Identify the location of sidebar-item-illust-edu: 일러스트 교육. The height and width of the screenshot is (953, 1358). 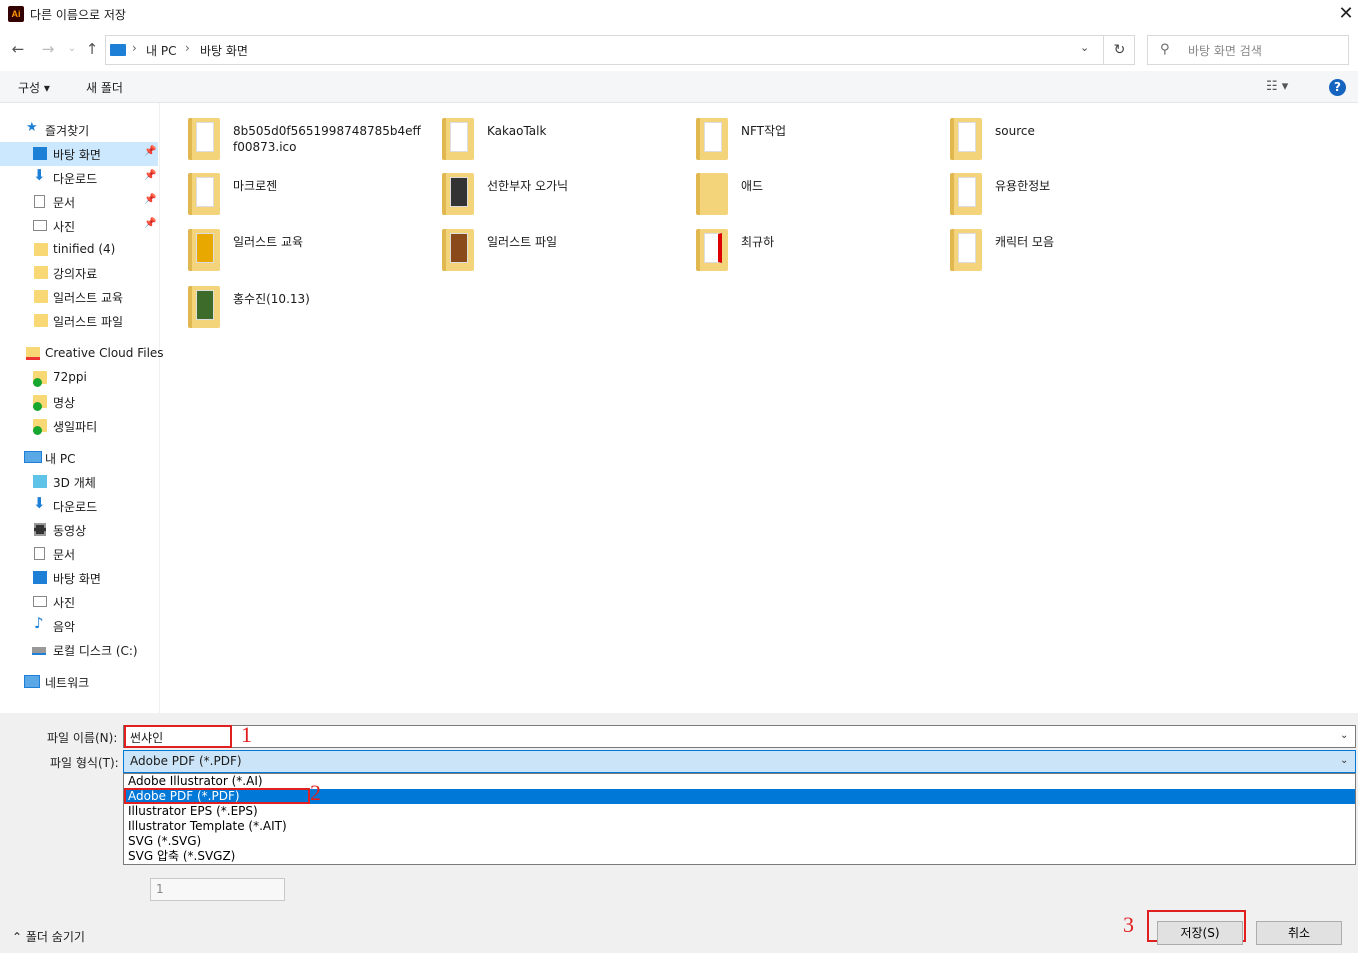
(79, 297).